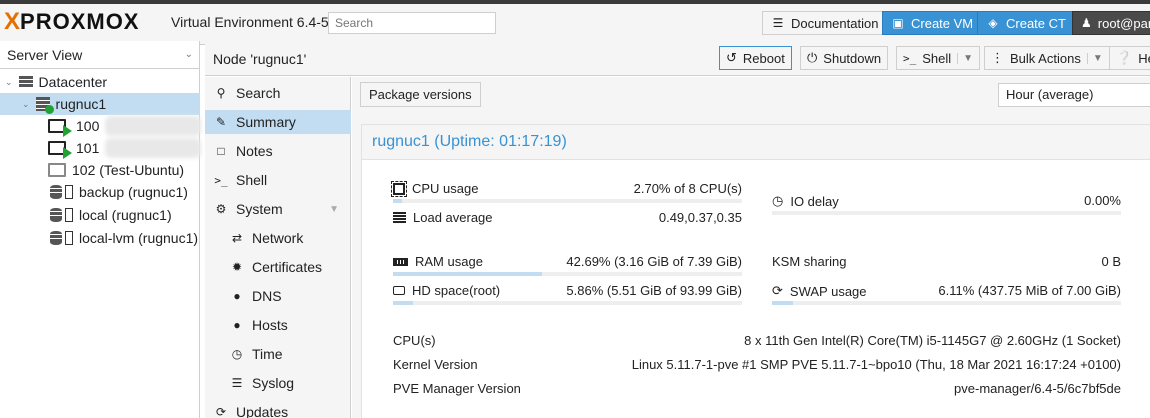  What do you see at coordinates (60, 150) in the screenshot?
I see `vm-running-icon` at bounding box center [60, 150].